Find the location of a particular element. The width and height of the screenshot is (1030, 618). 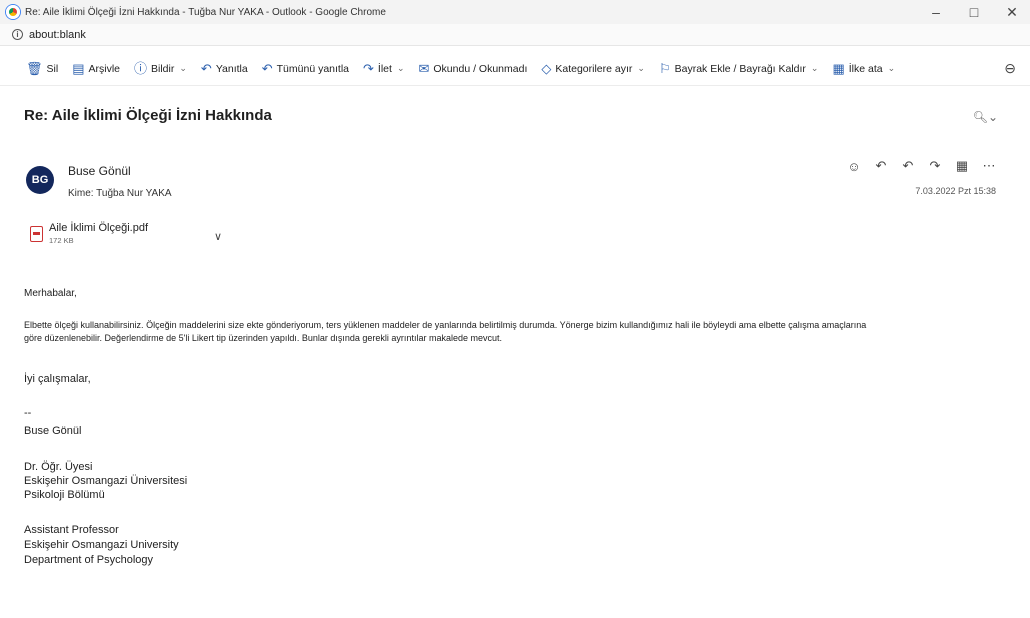

chevron-down-icon: ∨ is located at coordinates (218, 236).